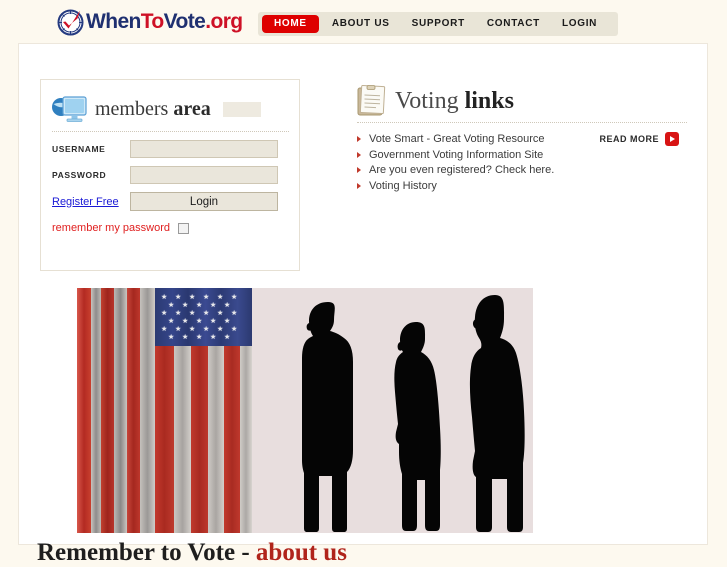 Image resolution: width=727 pixels, height=567 pixels. I want to click on logo-part-to: To, so click(152, 21).